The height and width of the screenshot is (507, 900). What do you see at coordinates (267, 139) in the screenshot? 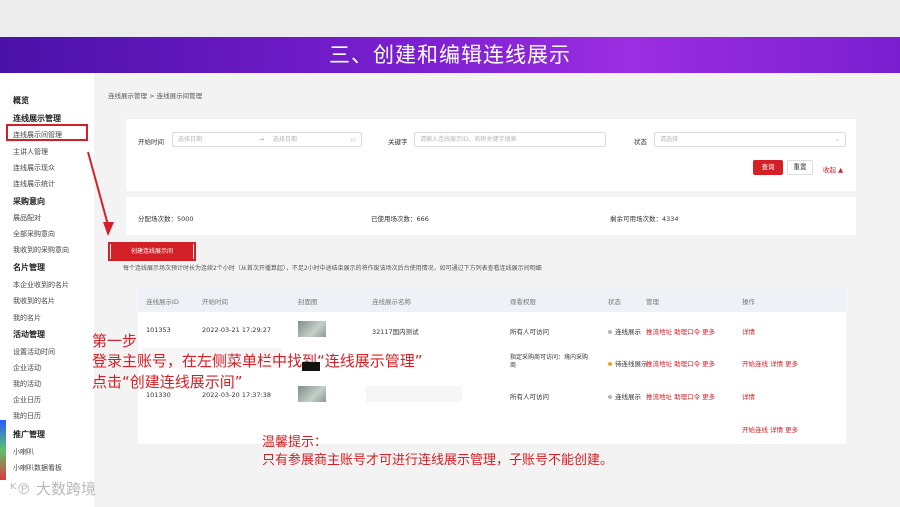
I see `date-range-input: 选择日期 → 选择日期 ▭` at bounding box center [267, 139].